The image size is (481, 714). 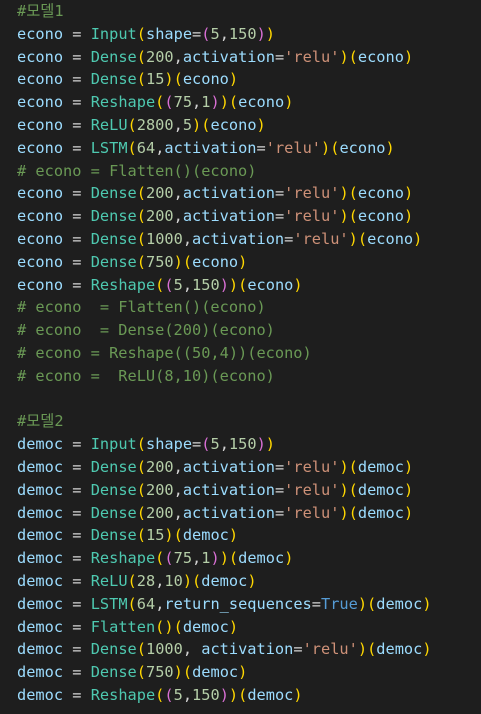 I want to click on code-line: #모델1, so click(x=40, y=11).